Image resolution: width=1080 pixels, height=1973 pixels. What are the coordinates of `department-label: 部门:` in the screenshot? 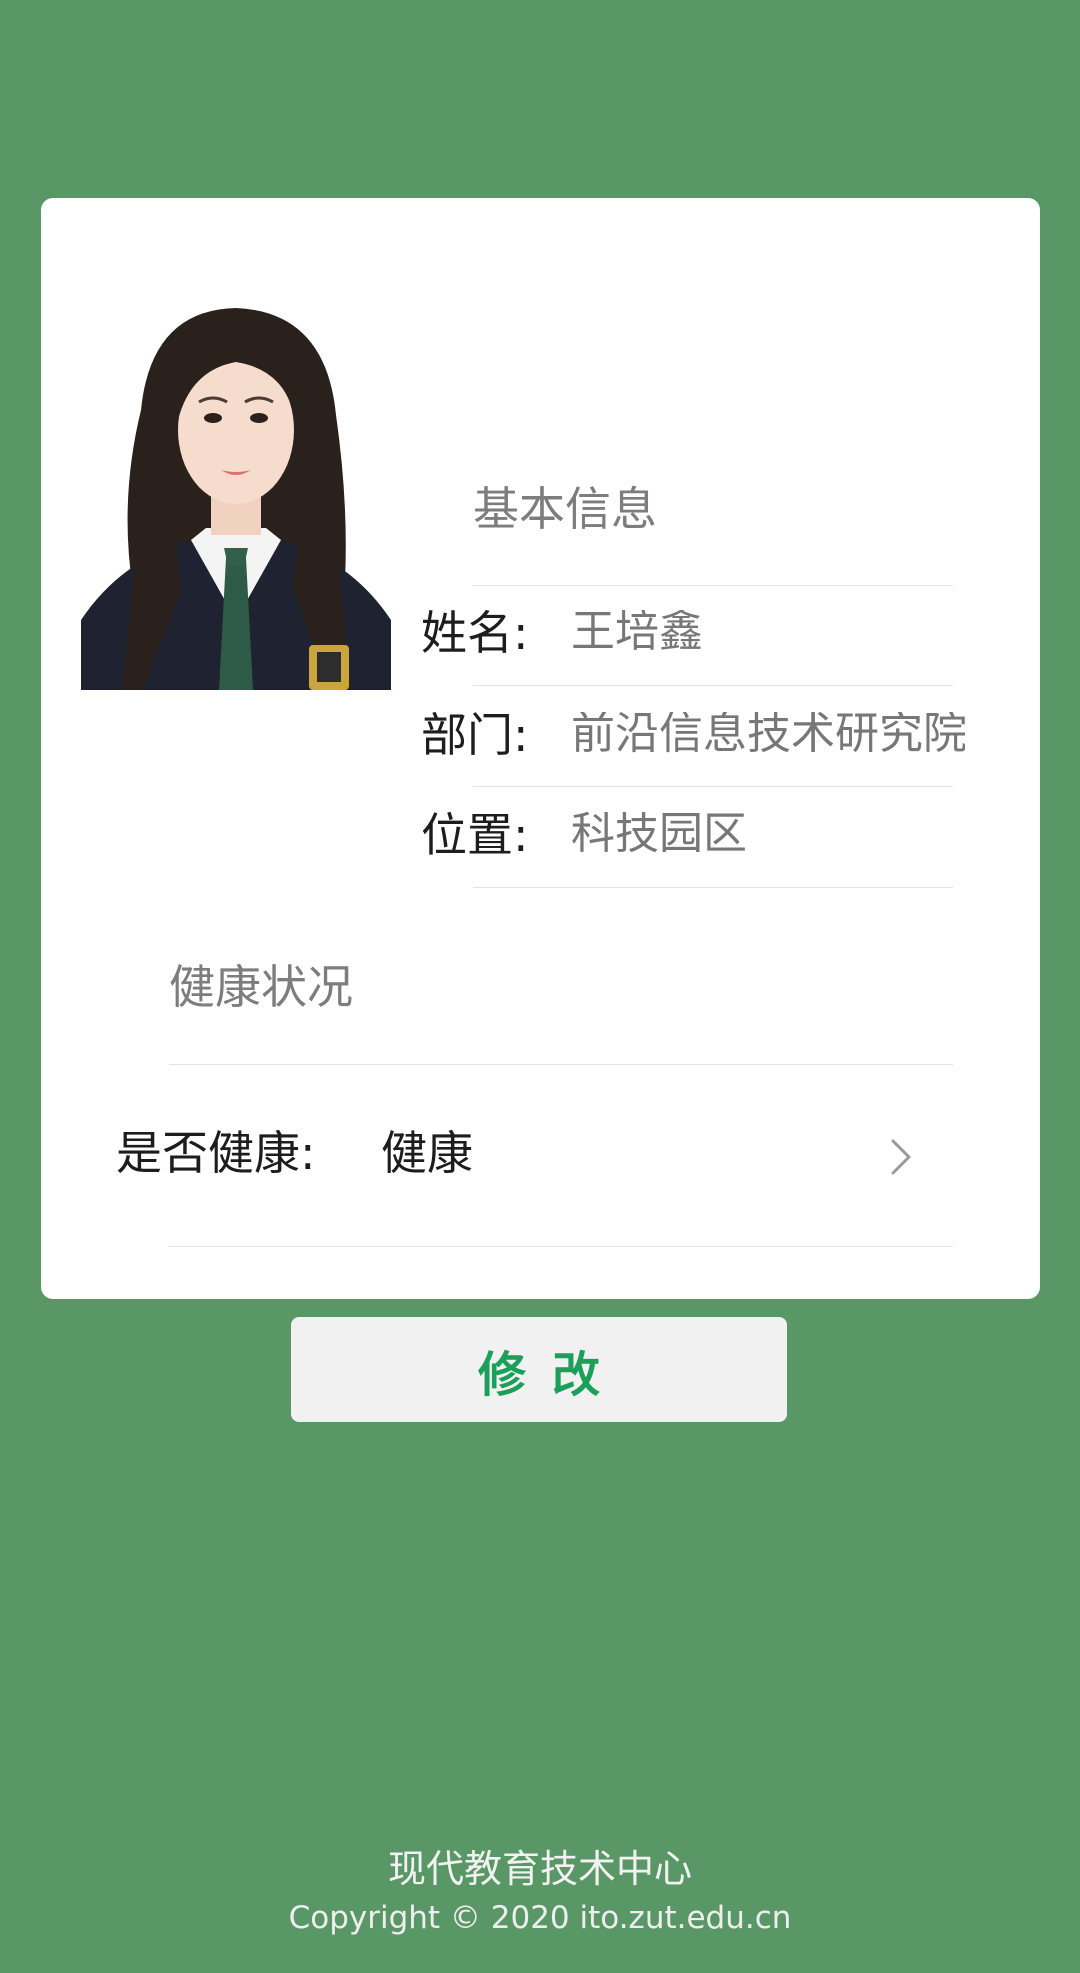 It's located at (475, 735).